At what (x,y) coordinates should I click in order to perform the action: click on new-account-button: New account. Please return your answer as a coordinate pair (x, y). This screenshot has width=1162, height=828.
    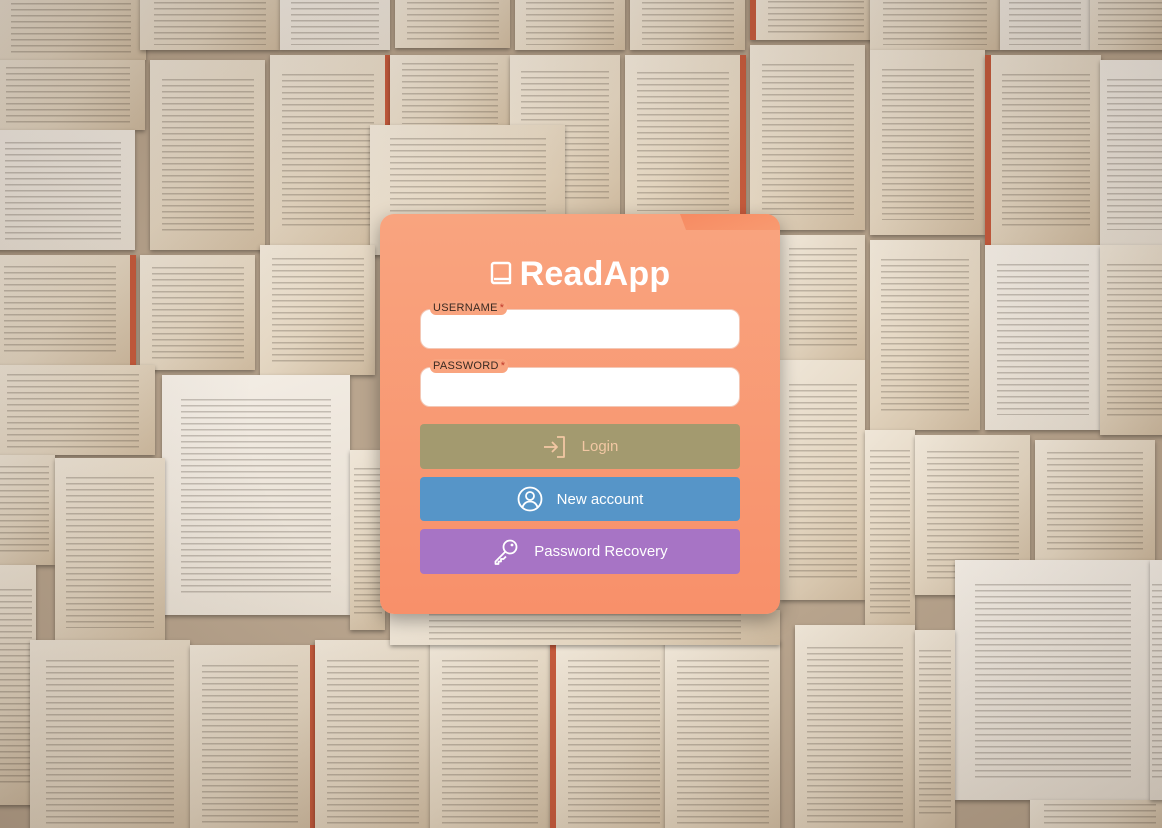
    Looking at the image, I should click on (580, 499).